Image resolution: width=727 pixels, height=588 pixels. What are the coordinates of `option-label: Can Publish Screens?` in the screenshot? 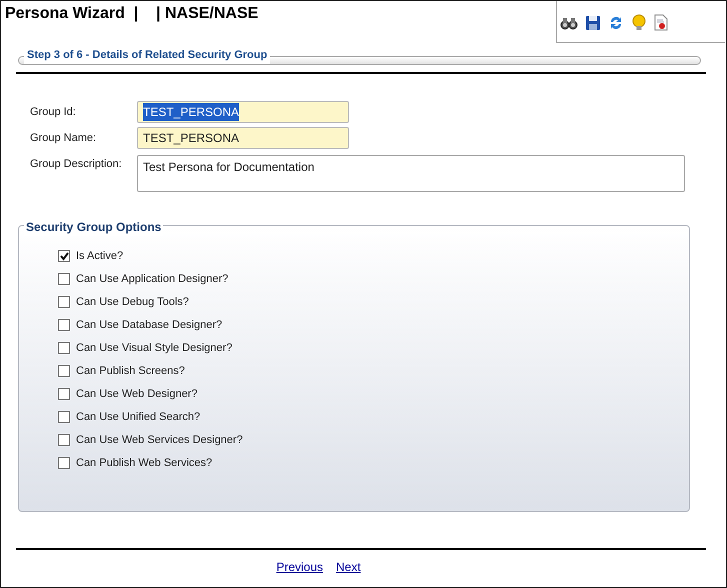 It's located at (130, 371).